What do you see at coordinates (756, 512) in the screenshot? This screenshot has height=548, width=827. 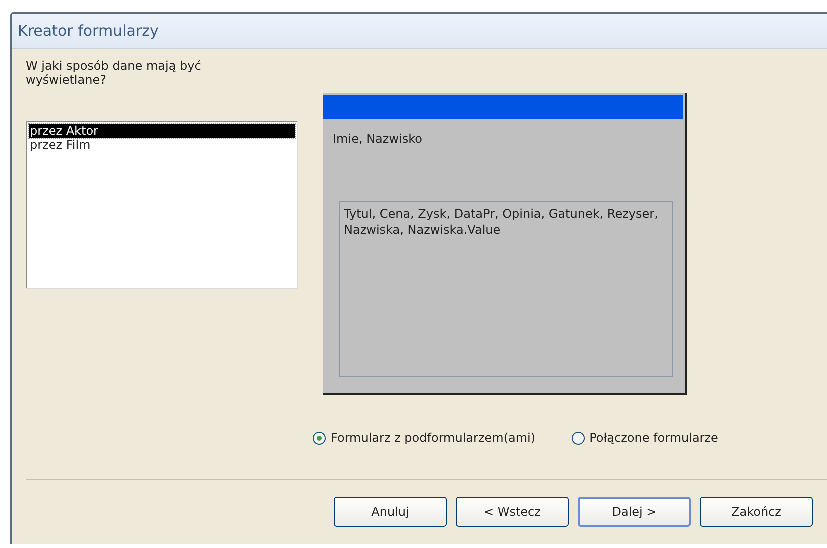 I see `dialog-button: Zakończ` at bounding box center [756, 512].